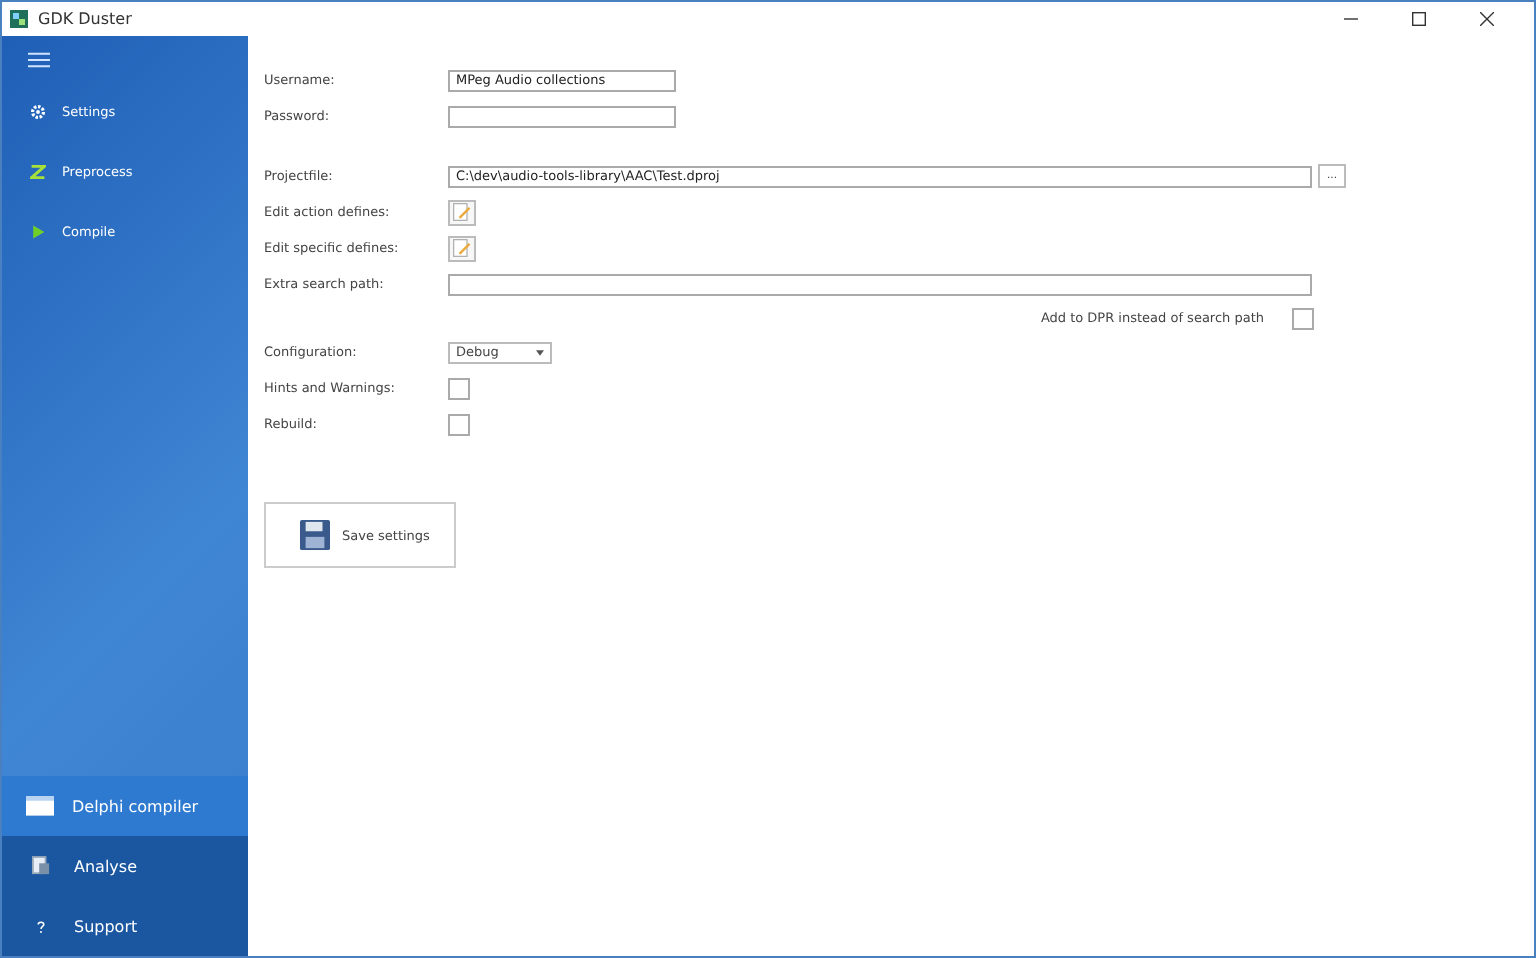  I want to click on minimize-icon, so click(1351, 19).